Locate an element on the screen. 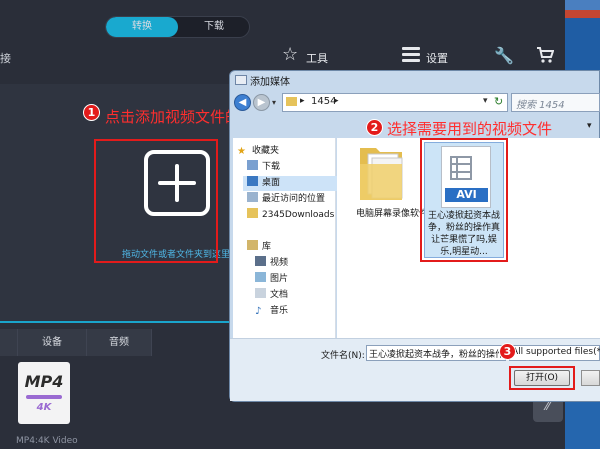 The height and width of the screenshot is (449, 600). mode-switch: 转换 下载 is located at coordinates (177, 27).